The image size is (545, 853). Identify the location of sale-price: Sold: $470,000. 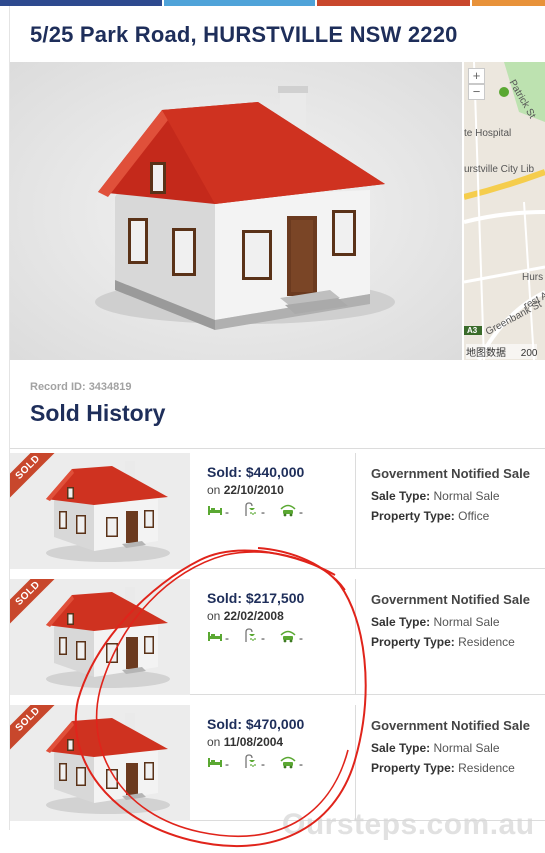
(256, 724).